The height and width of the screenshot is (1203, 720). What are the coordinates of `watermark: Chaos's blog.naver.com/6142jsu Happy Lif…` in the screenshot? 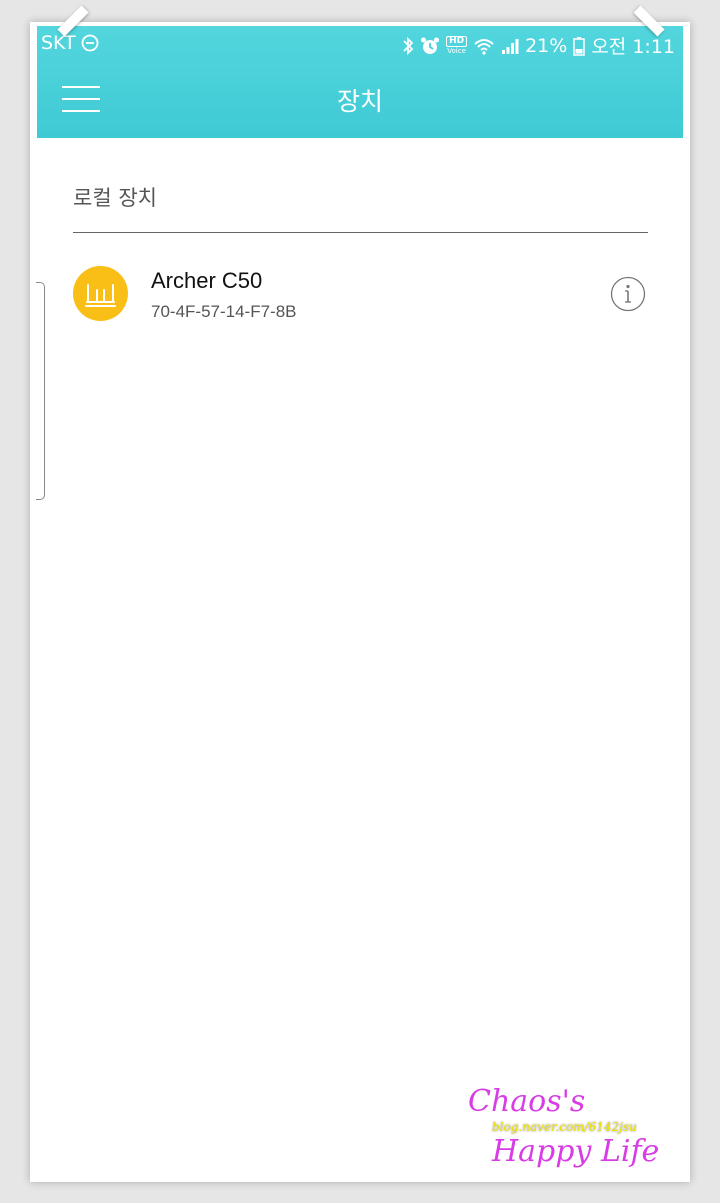 It's located at (581, 1129).